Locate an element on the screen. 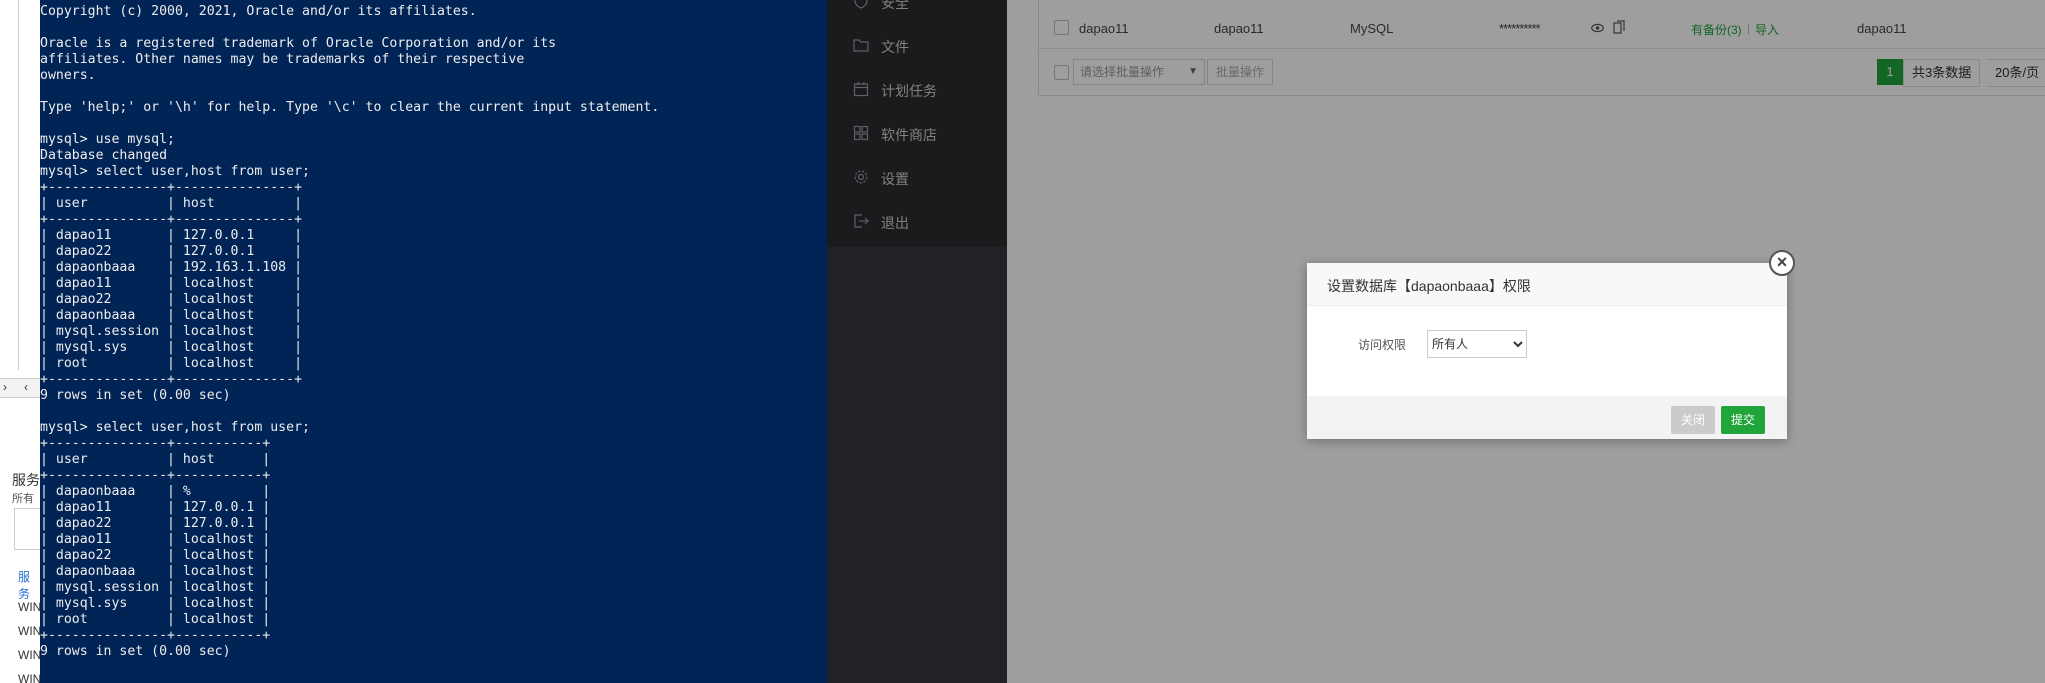 The height and width of the screenshot is (683, 2045). scroll-left-icon: ‹ is located at coordinates (26, 387).